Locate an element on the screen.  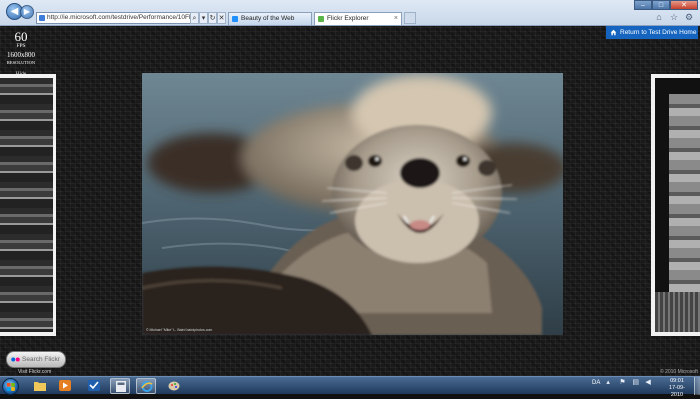
tab-beauty-of-the-web: Beauty of the Web is located at coordinates (270, 18).